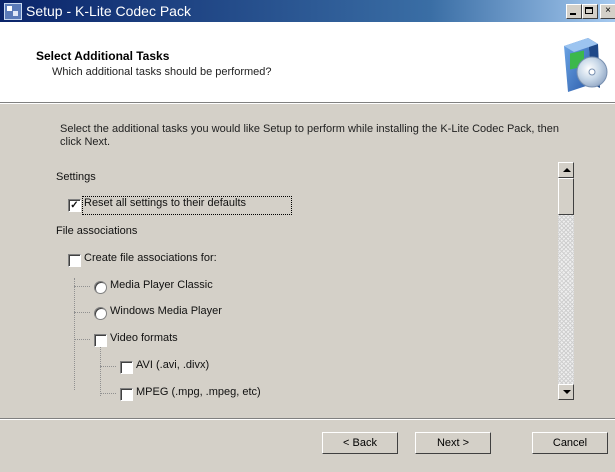  Describe the element at coordinates (574, 11) in the screenshot. I see `minimize-button` at that location.